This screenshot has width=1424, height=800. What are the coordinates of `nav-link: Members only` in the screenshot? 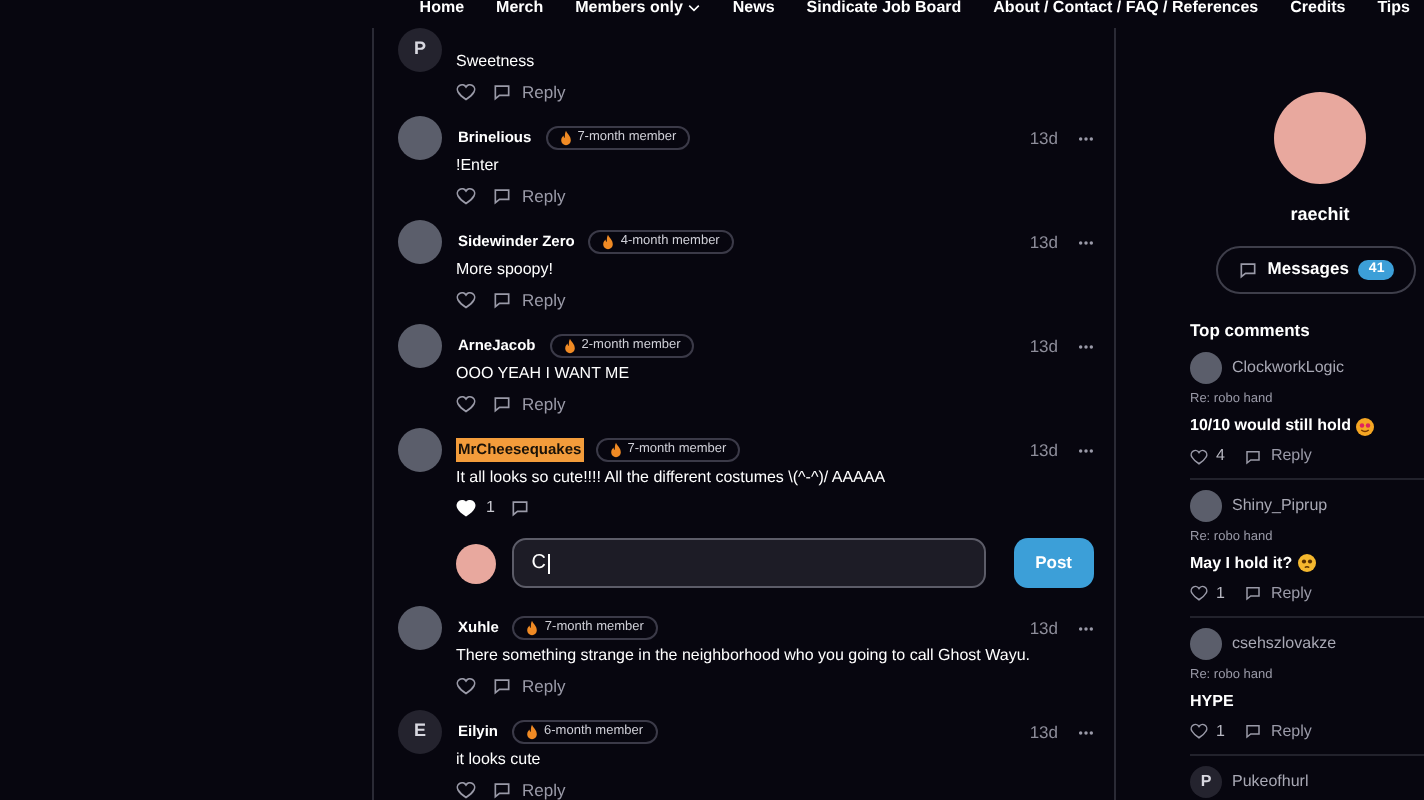 It's located at (638, 10).